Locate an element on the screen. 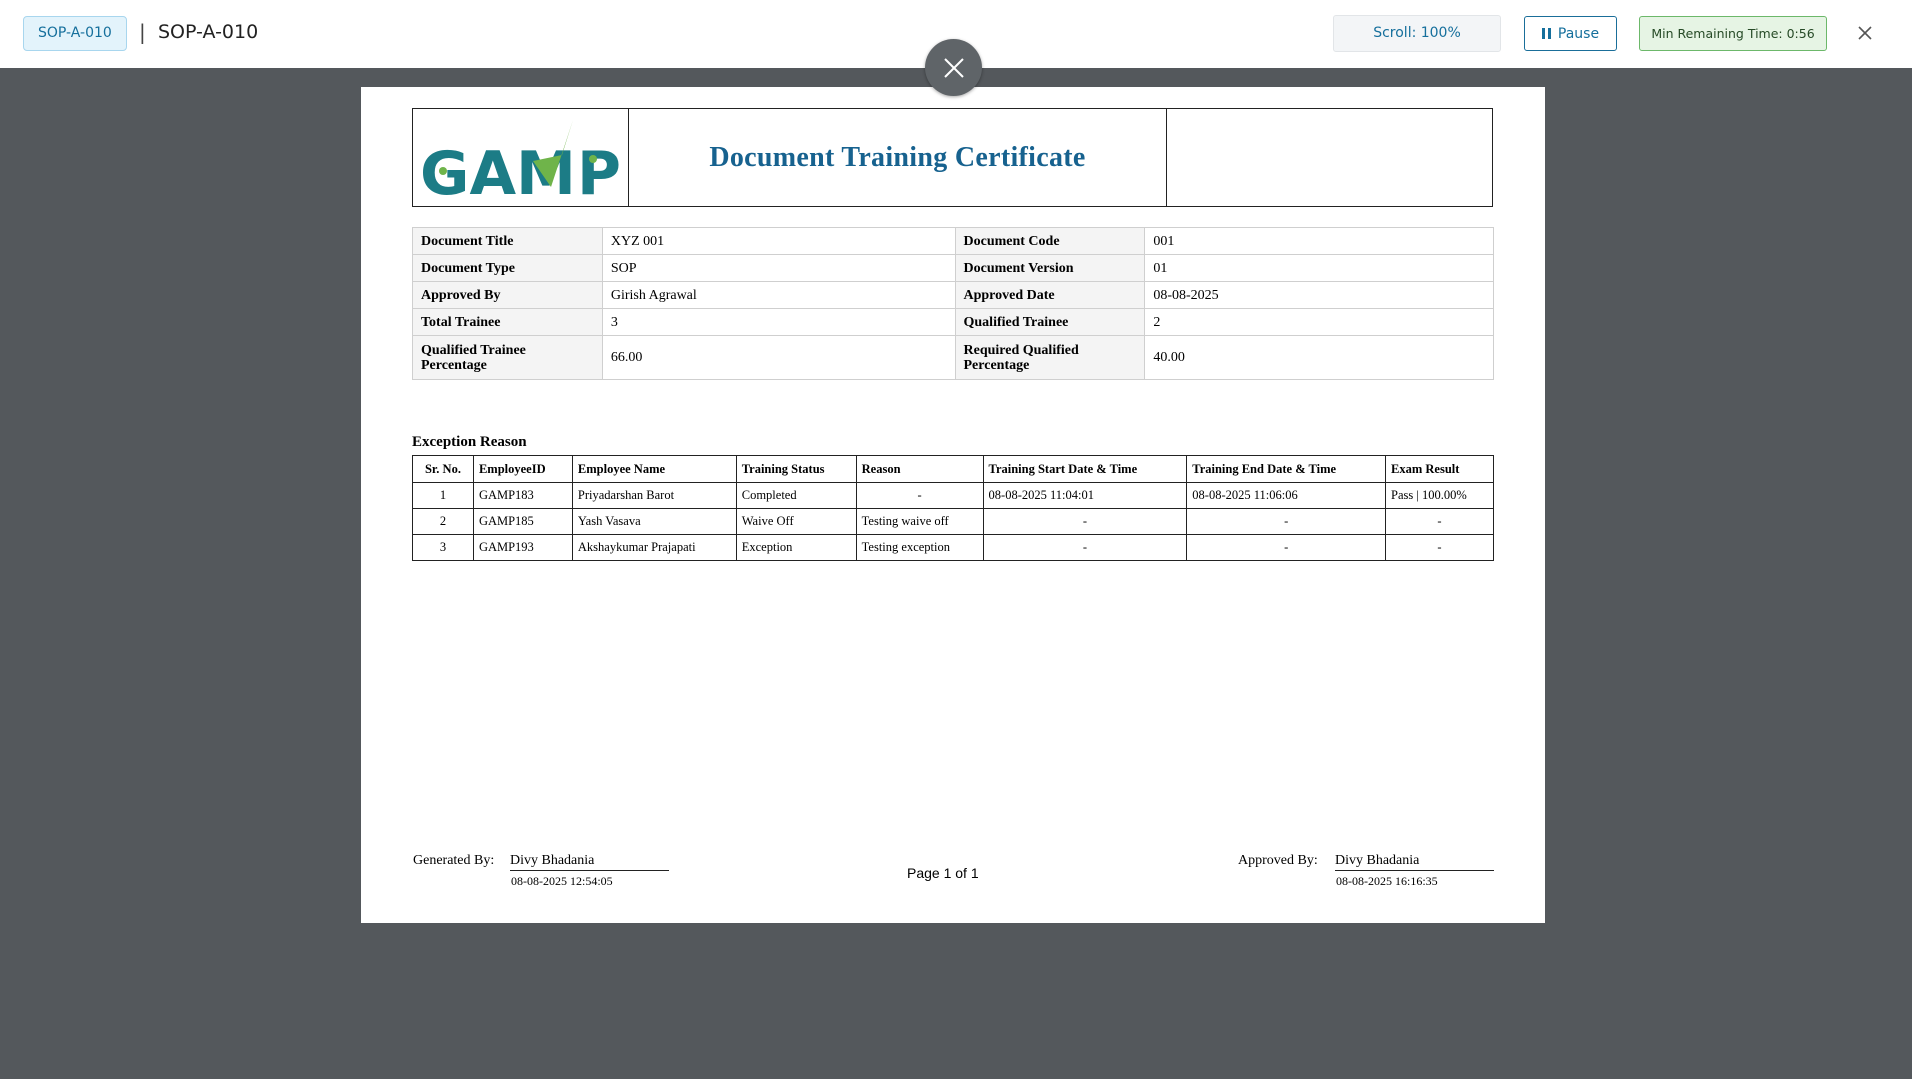  info-row: Document Title XYZ 001 Document Code 001 is located at coordinates (953, 241).